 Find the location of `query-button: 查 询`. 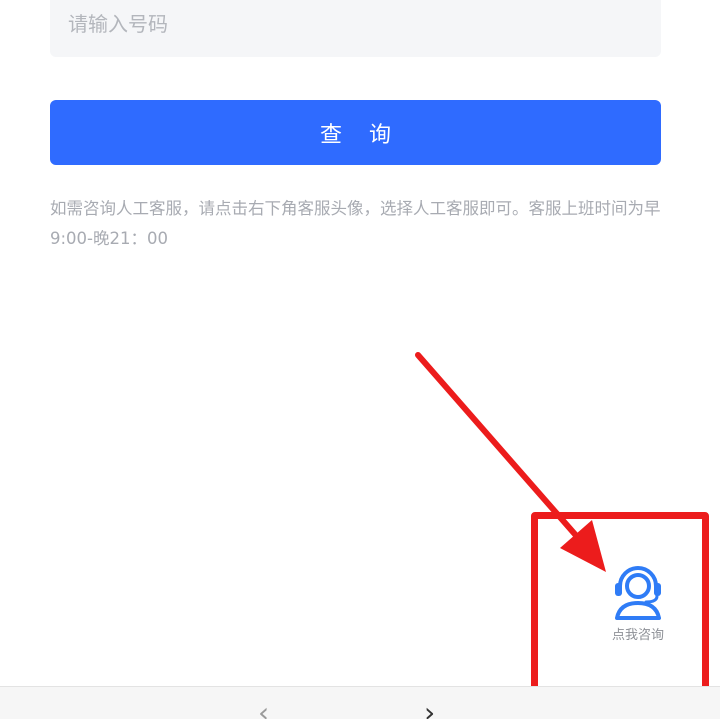

query-button: 查 询 is located at coordinates (355, 132).